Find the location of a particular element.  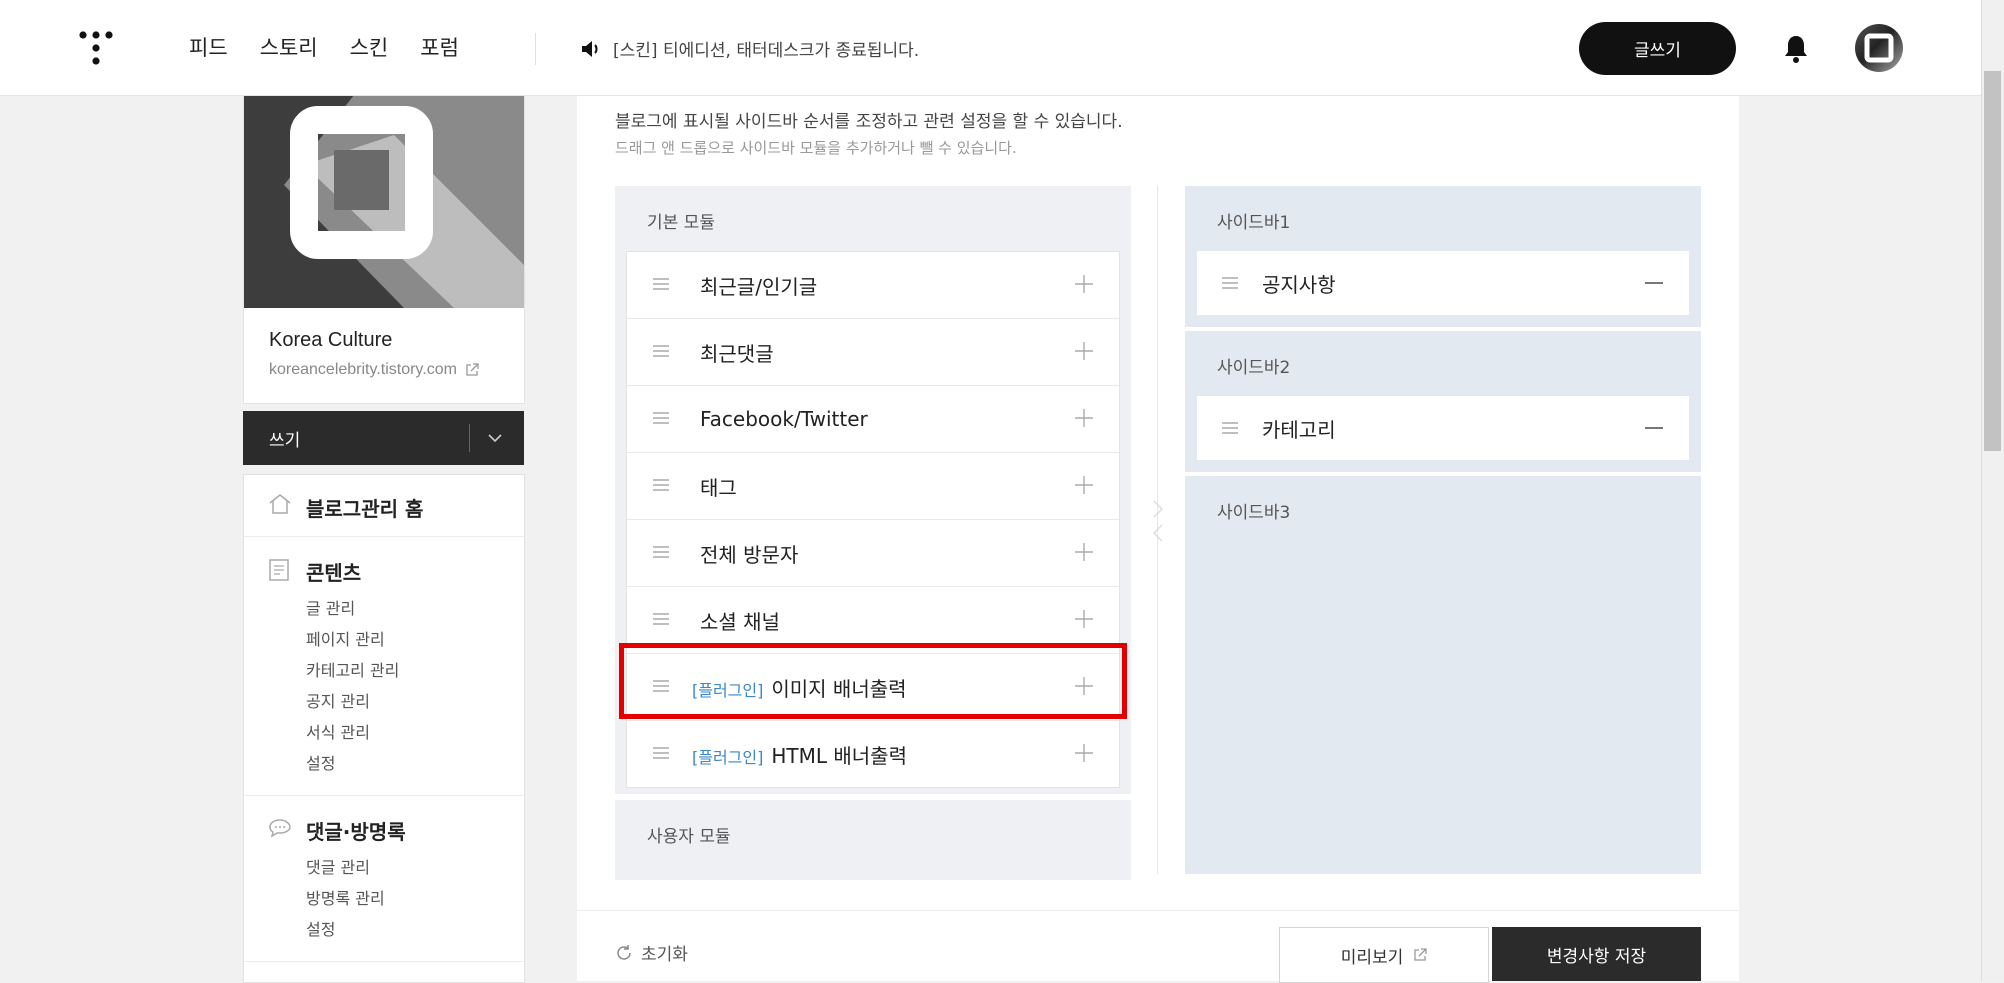

tistory-logo-icon is located at coordinates (96, 48).